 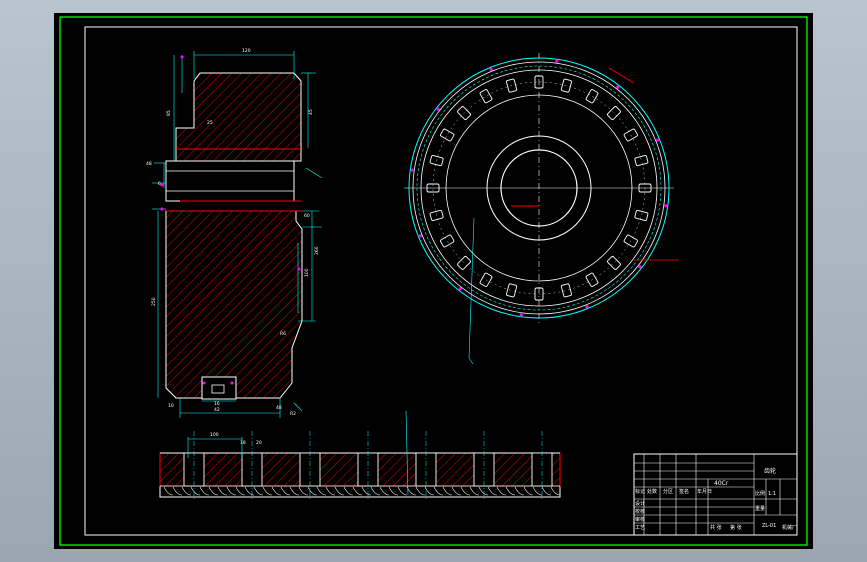 I want to click on dim-strip-slot-b: 20, so click(x=259, y=443).